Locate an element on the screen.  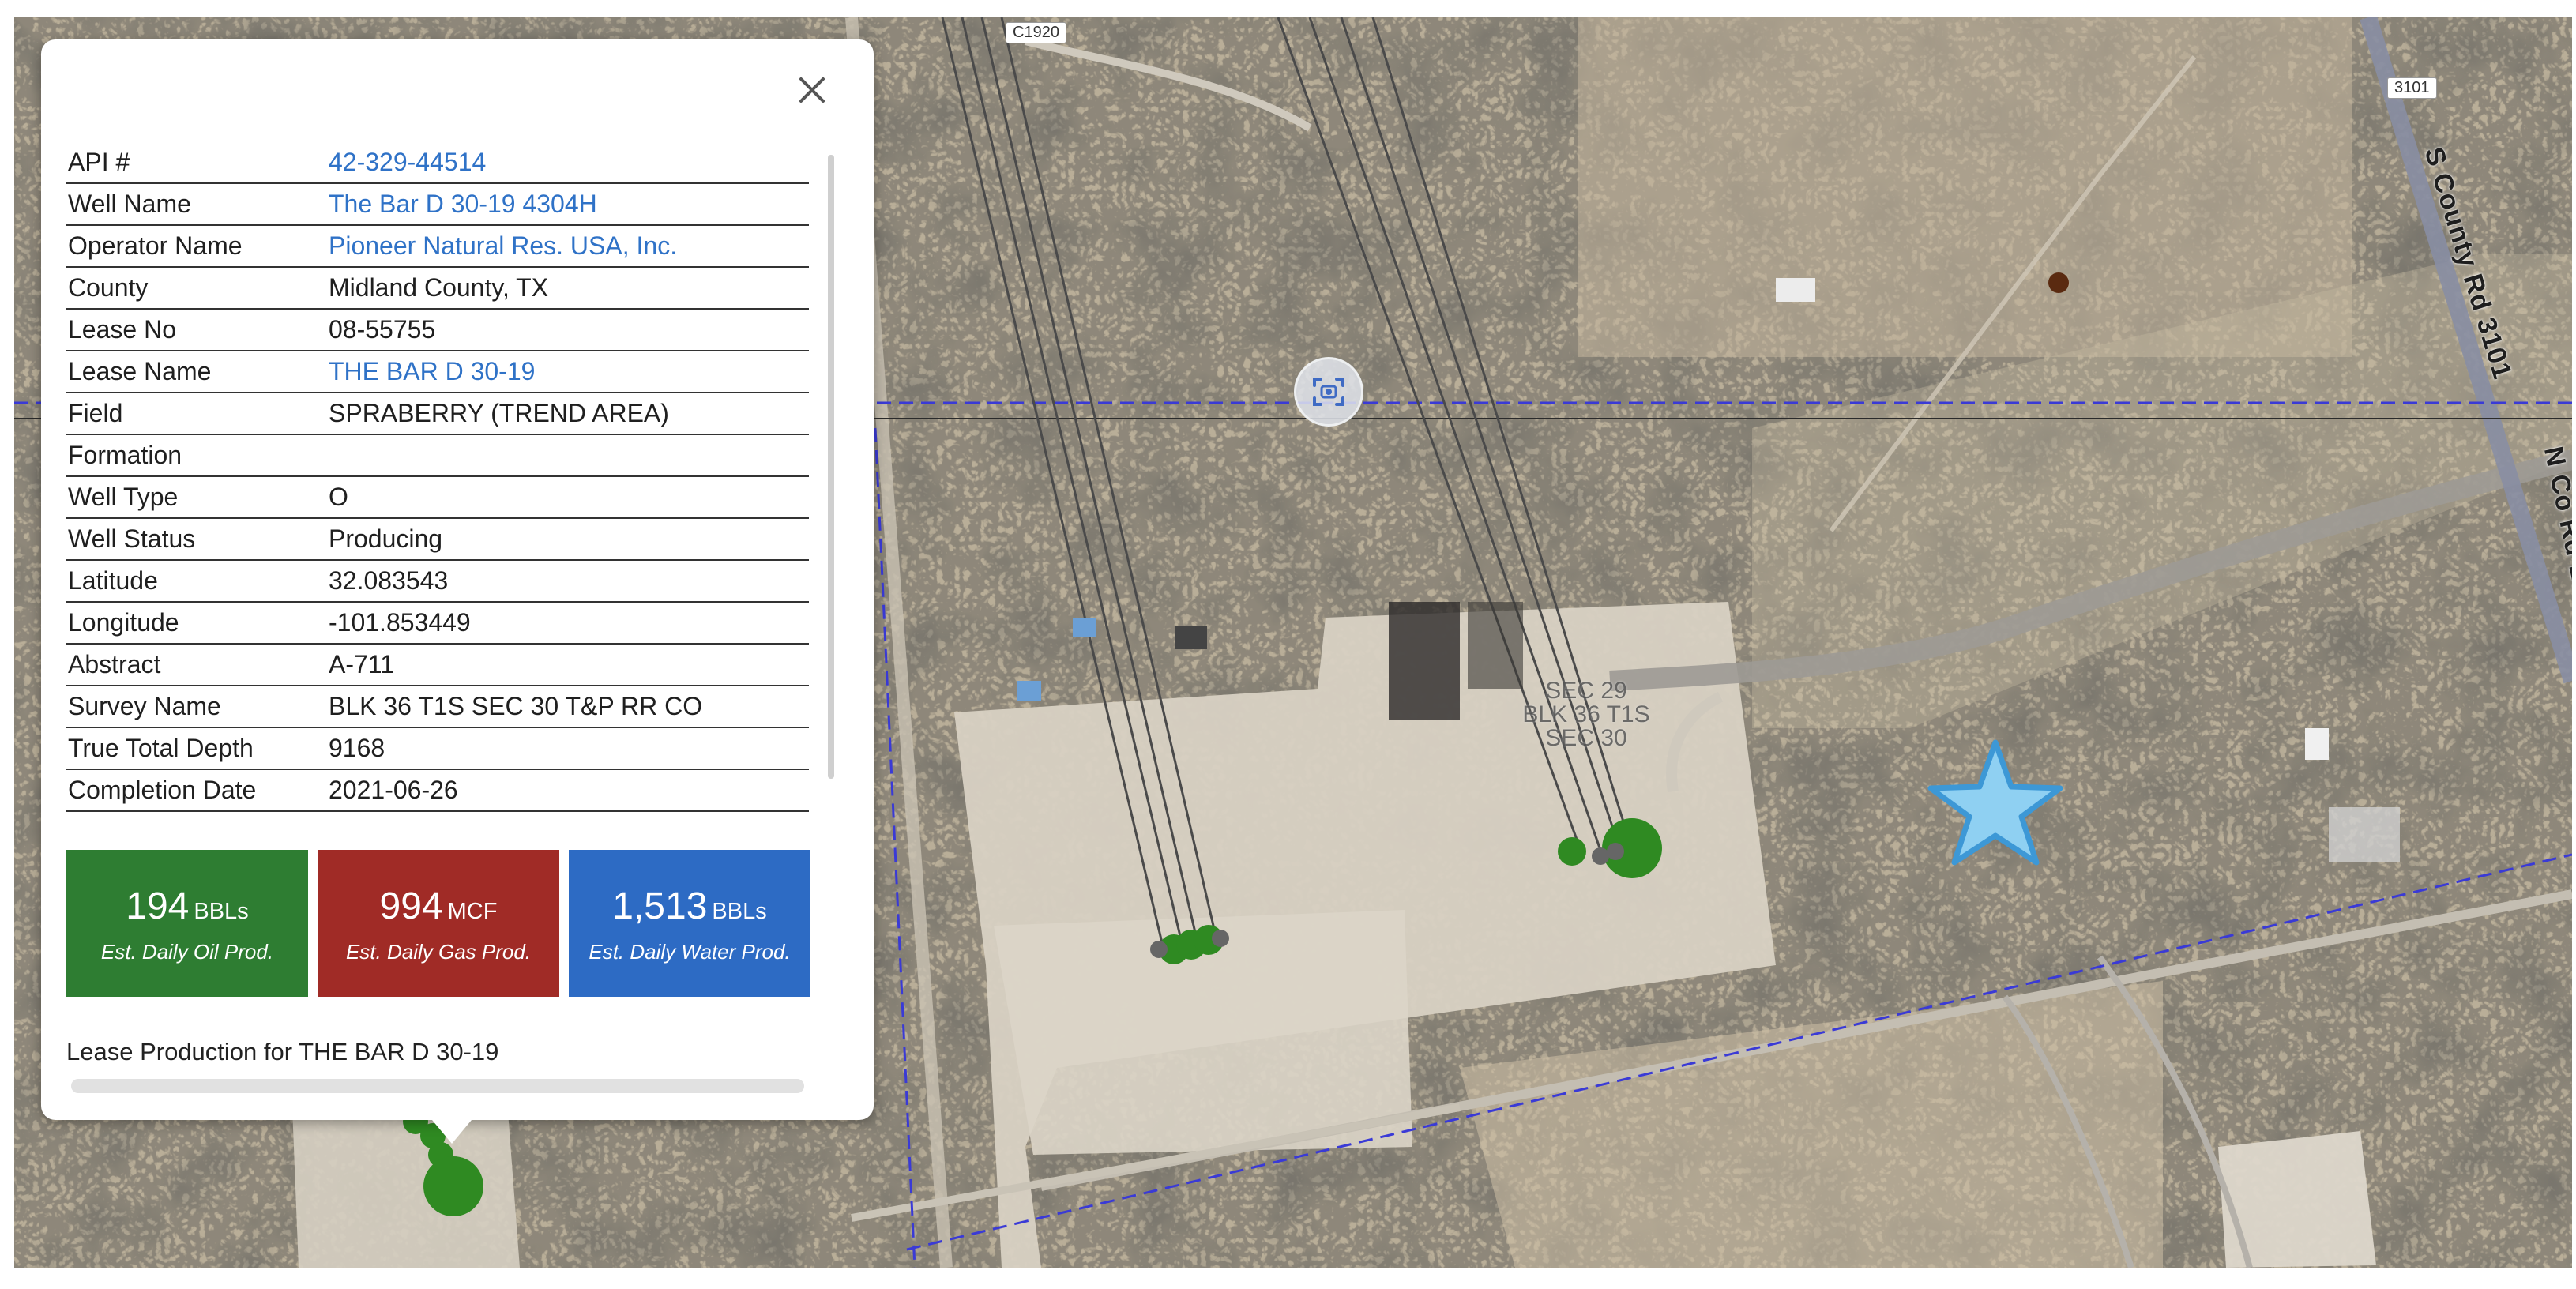
info-value: BLK 36 T1S SEC 30 T&P RR CO is located at coordinates (568, 707).